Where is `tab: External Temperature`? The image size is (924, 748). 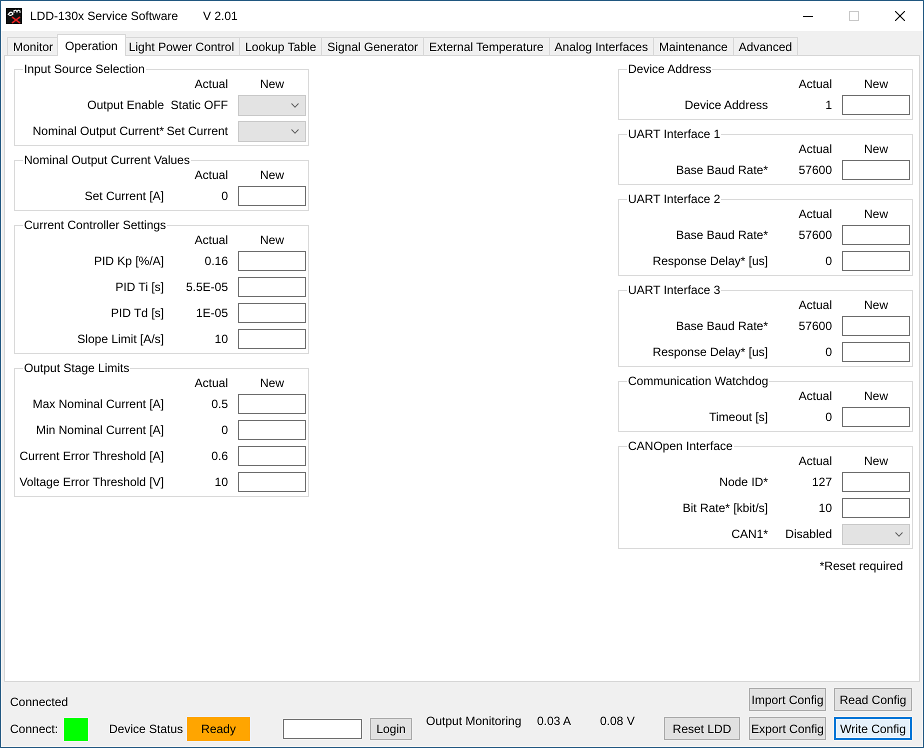
tab: External Temperature is located at coordinates (486, 46).